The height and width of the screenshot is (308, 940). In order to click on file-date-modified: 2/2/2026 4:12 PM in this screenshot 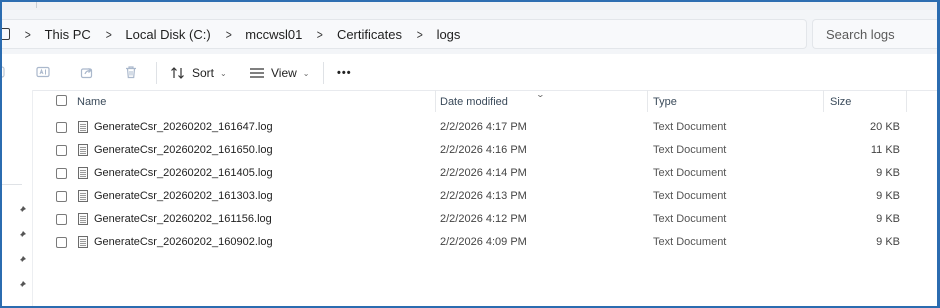, I will do `click(483, 219)`.